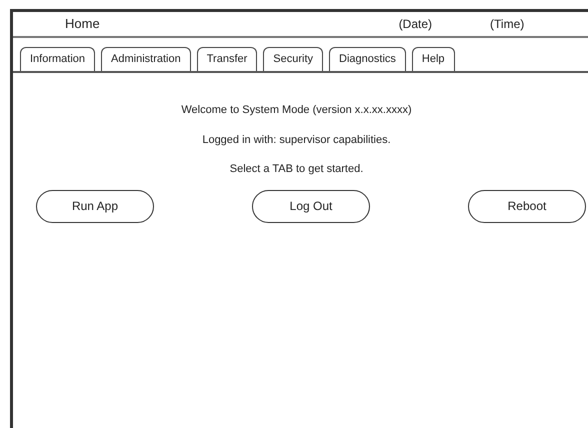 Image resolution: width=588 pixels, height=428 pixels. Describe the element at coordinates (227, 59) in the screenshot. I see `tab: Transfer` at that location.